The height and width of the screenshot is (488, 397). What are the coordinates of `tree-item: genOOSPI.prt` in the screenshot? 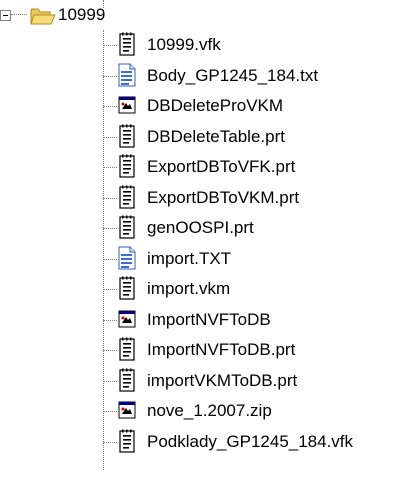 It's located at (198, 228).